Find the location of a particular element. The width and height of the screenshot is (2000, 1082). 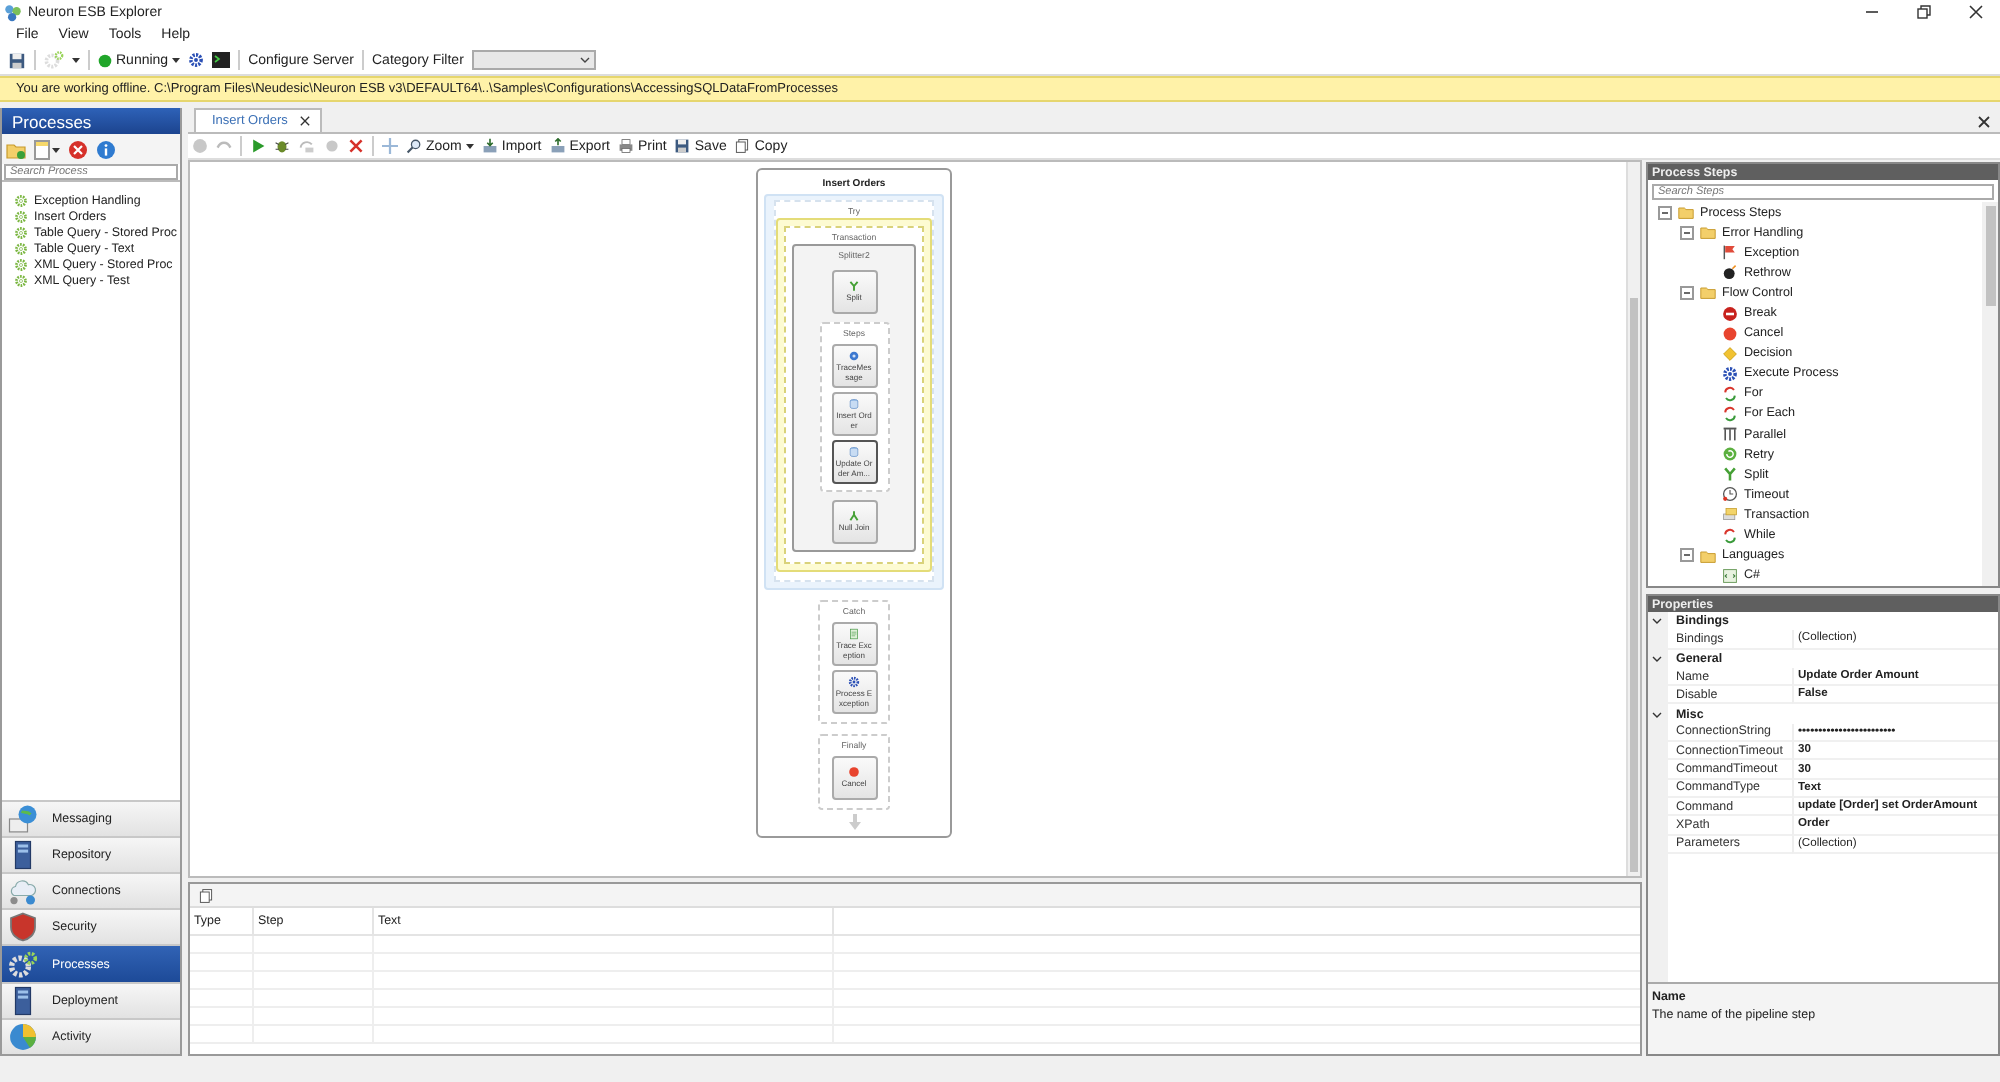

pie-chart-icon is located at coordinates (23, 1036).